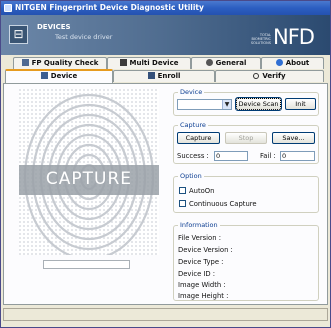 This screenshot has height=328, width=331. I want to click on option-group-label: Option, so click(191, 176).